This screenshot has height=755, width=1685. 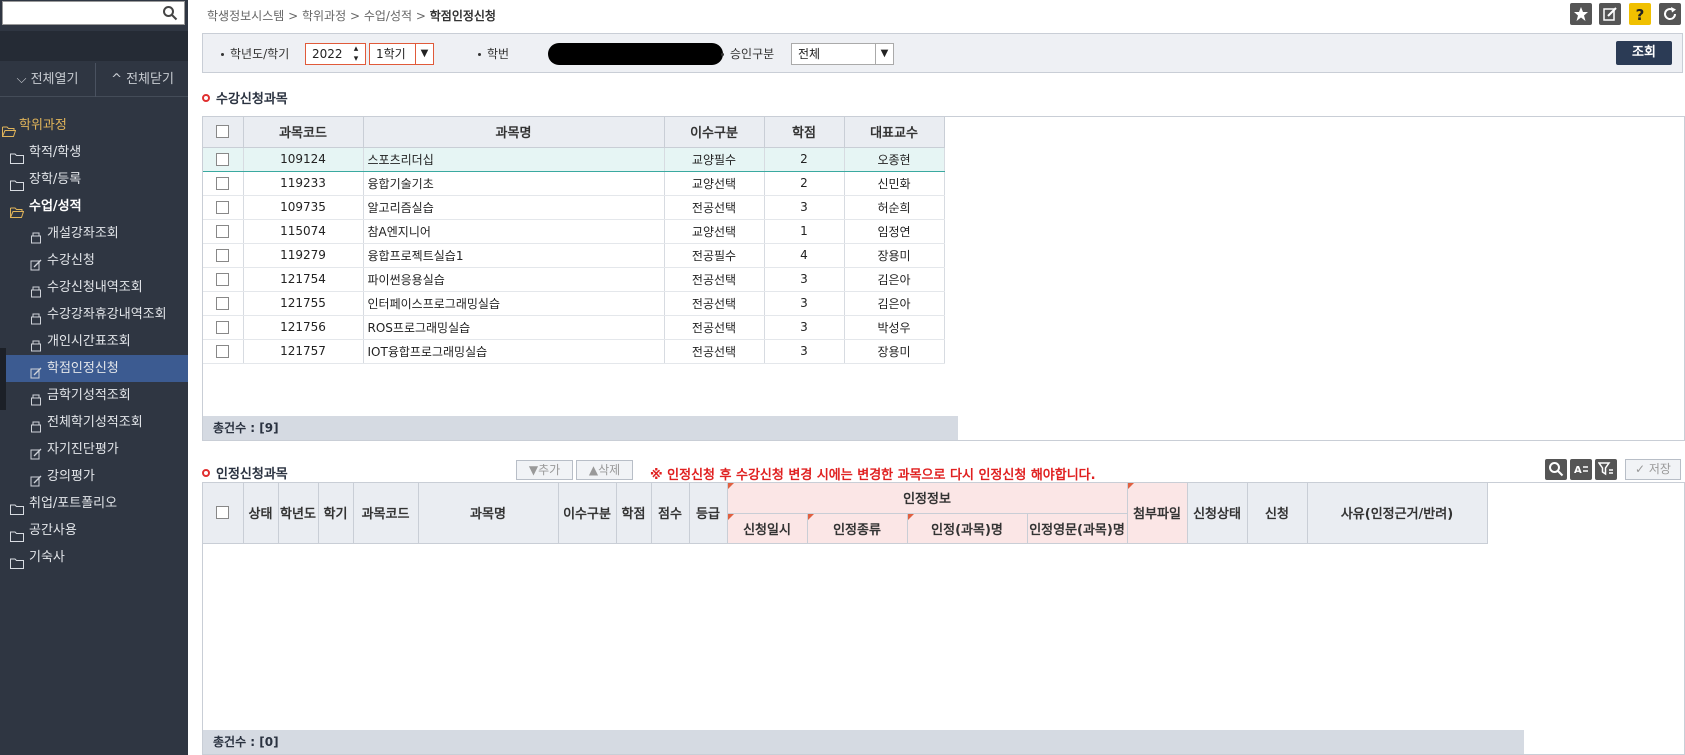 I want to click on expand-all-button: ⌵ 전체열기, so click(x=48, y=80).